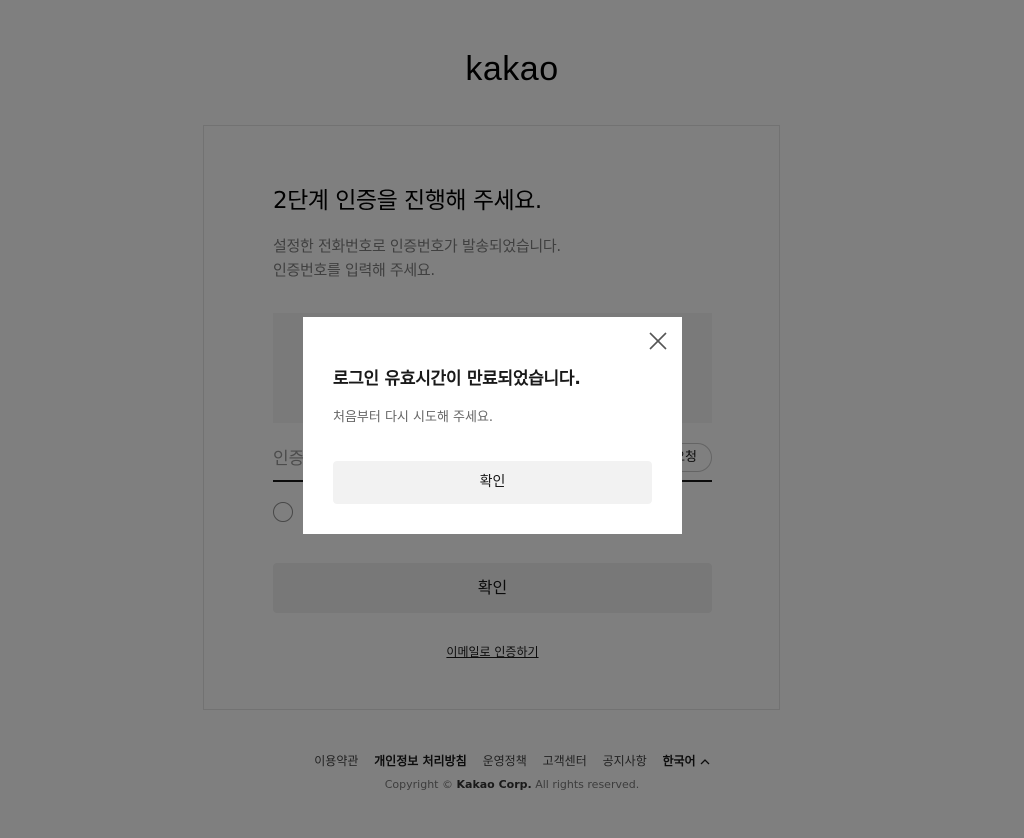  Describe the element at coordinates (658, 341) in the screenshot. I see `close-icon` at that location.